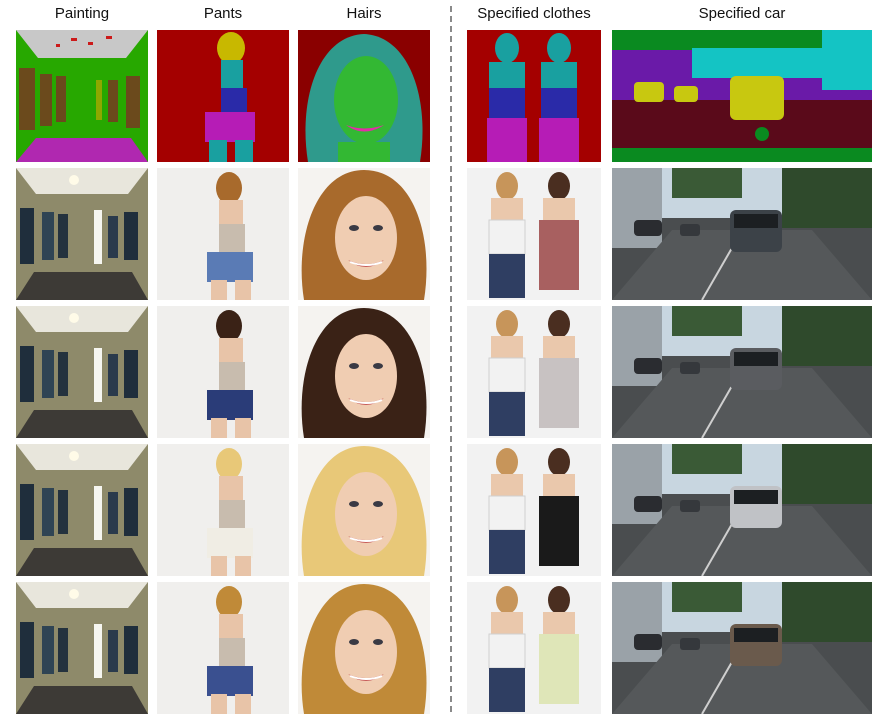 This screenshot has width=878, height=717. I want to click on header-pants: Pants, so click(223, 13).